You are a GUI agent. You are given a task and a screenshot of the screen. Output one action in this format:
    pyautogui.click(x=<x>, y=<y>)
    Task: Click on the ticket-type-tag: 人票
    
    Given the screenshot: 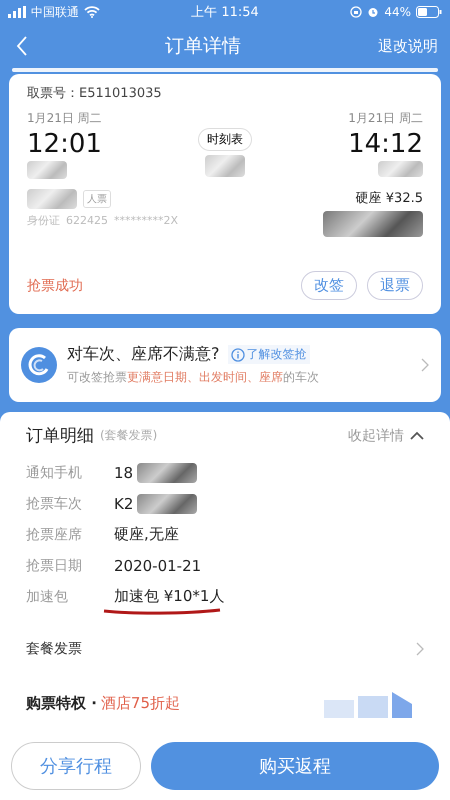 What is the action you would take?
    pyautogui.click(x=97, y=199)
    